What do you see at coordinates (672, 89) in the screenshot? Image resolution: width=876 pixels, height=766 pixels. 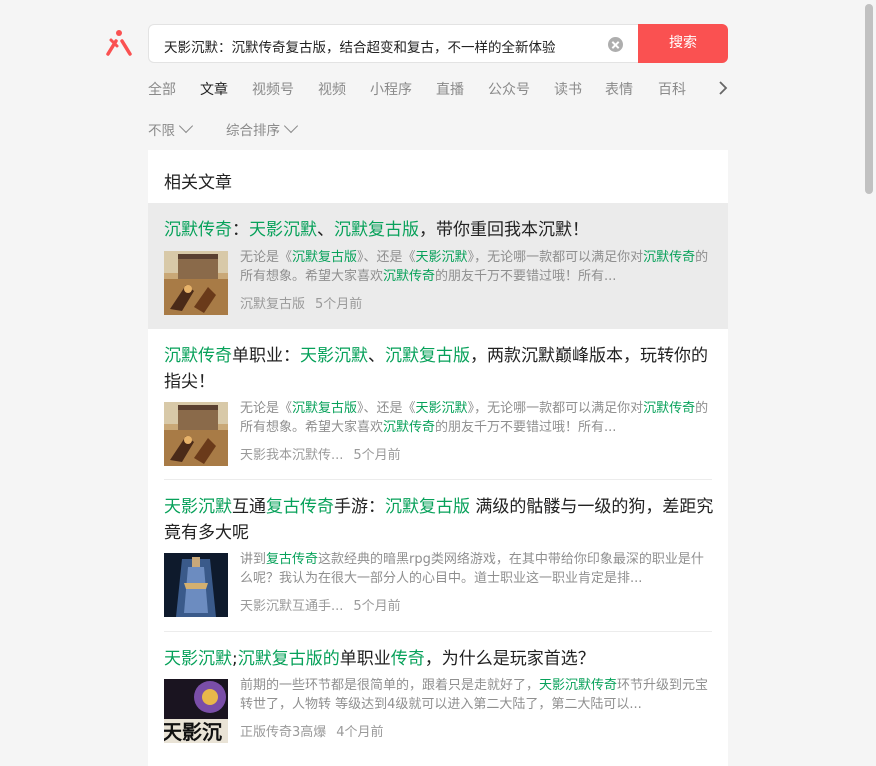 I see `tab-wiki: 百科` at bounding box center [672, 89].